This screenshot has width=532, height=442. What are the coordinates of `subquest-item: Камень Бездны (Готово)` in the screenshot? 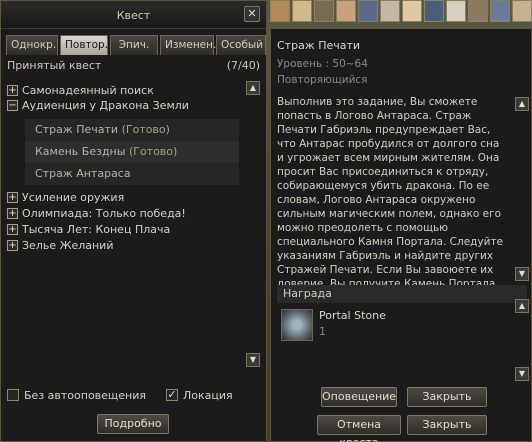 It's located at (132, 152).